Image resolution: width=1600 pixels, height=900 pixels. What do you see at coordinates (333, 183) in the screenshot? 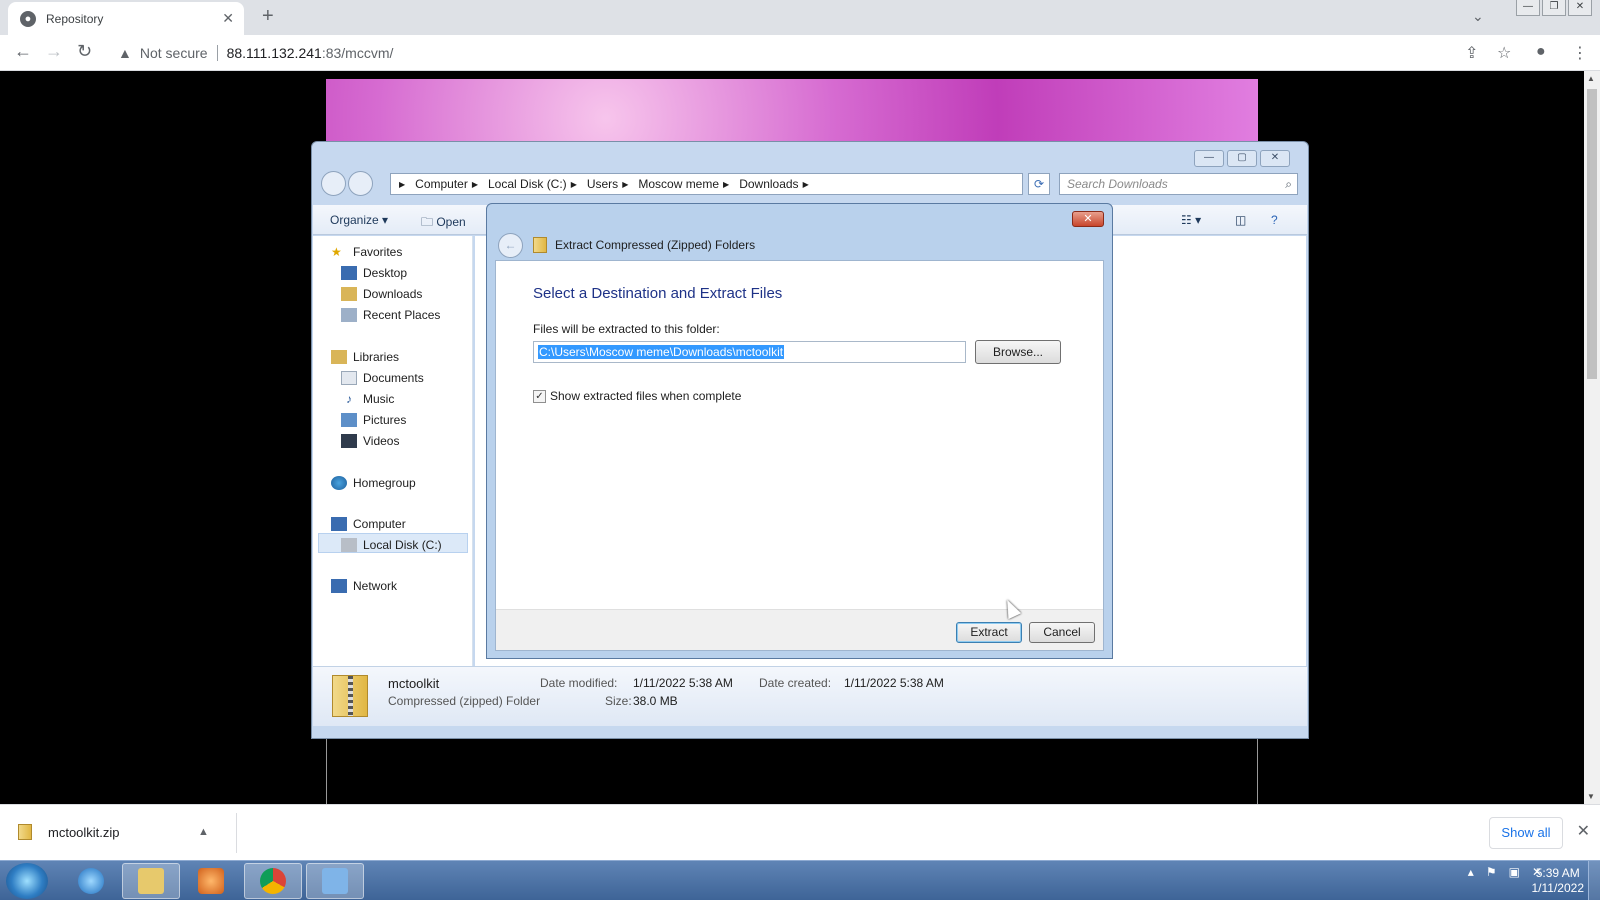
I see `explorer-back-button` at bounding box center [333, 183].